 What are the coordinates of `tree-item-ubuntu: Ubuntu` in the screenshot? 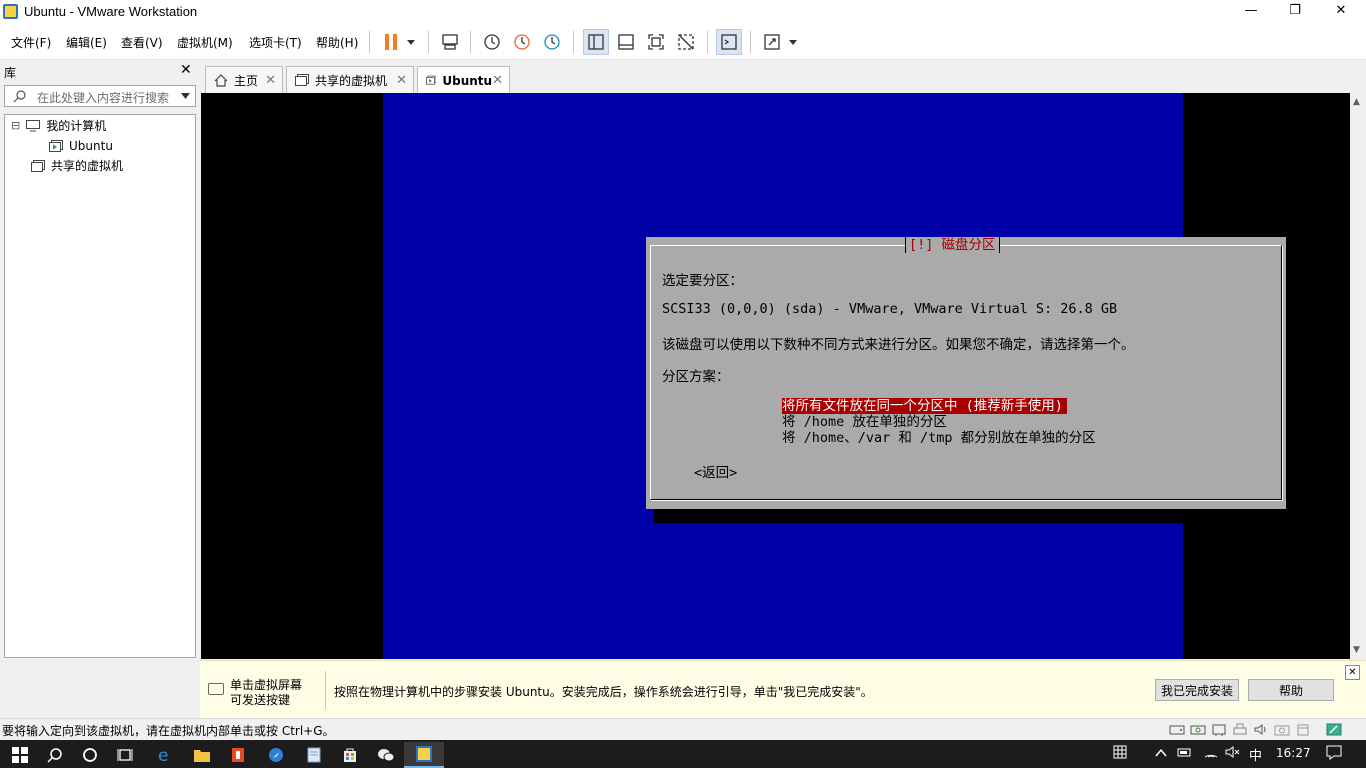 It's located at (81, 146).